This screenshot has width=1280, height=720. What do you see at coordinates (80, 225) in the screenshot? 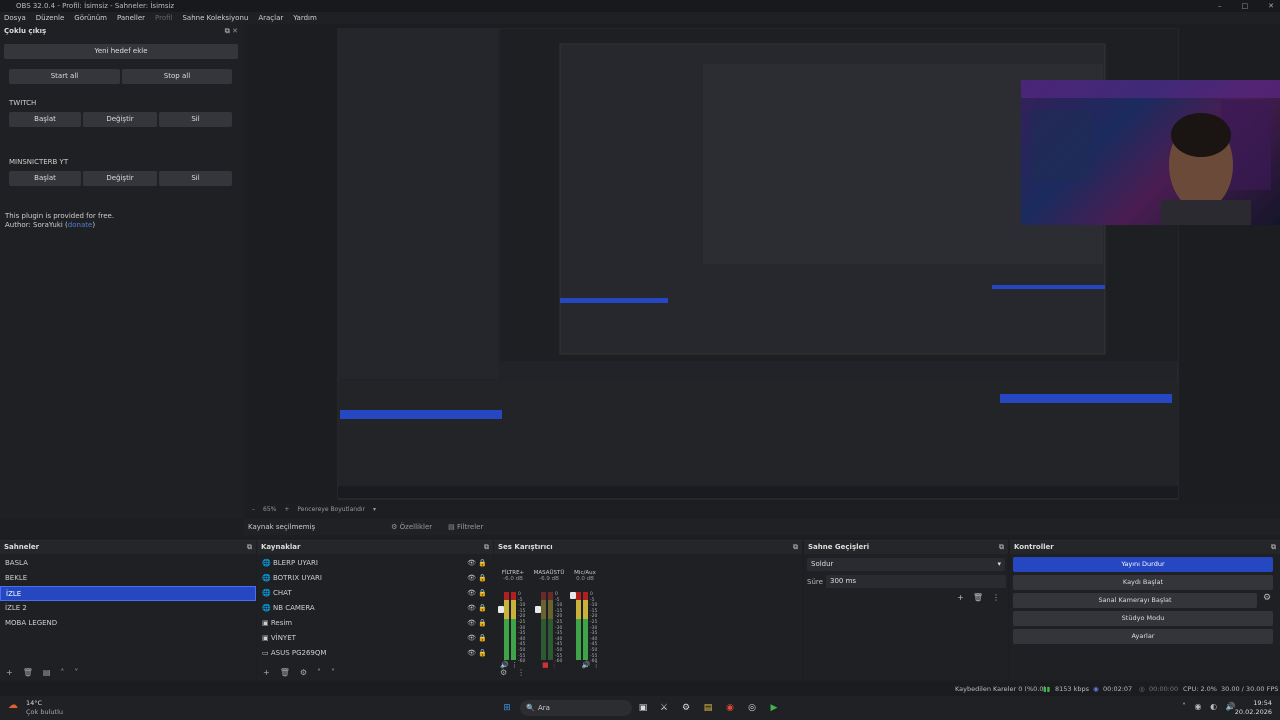
I see `donate-link: donate` at bounding box center [80, 225].